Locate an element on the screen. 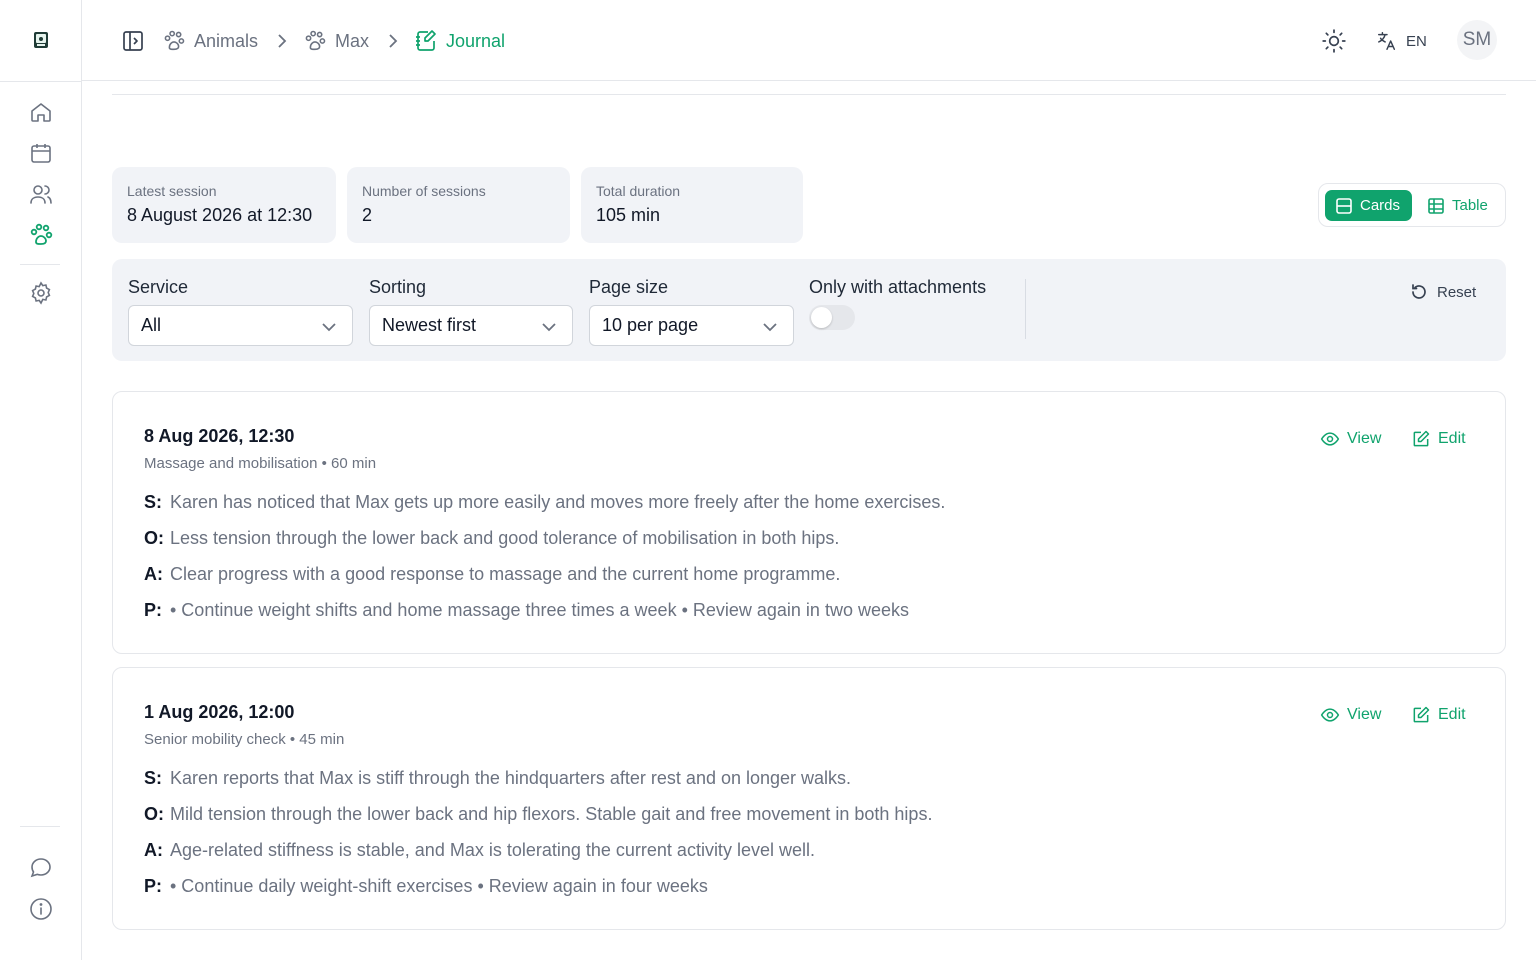 This screenshot has height=960, width=1536. sun-icon is located at coordinates (1334, 41).